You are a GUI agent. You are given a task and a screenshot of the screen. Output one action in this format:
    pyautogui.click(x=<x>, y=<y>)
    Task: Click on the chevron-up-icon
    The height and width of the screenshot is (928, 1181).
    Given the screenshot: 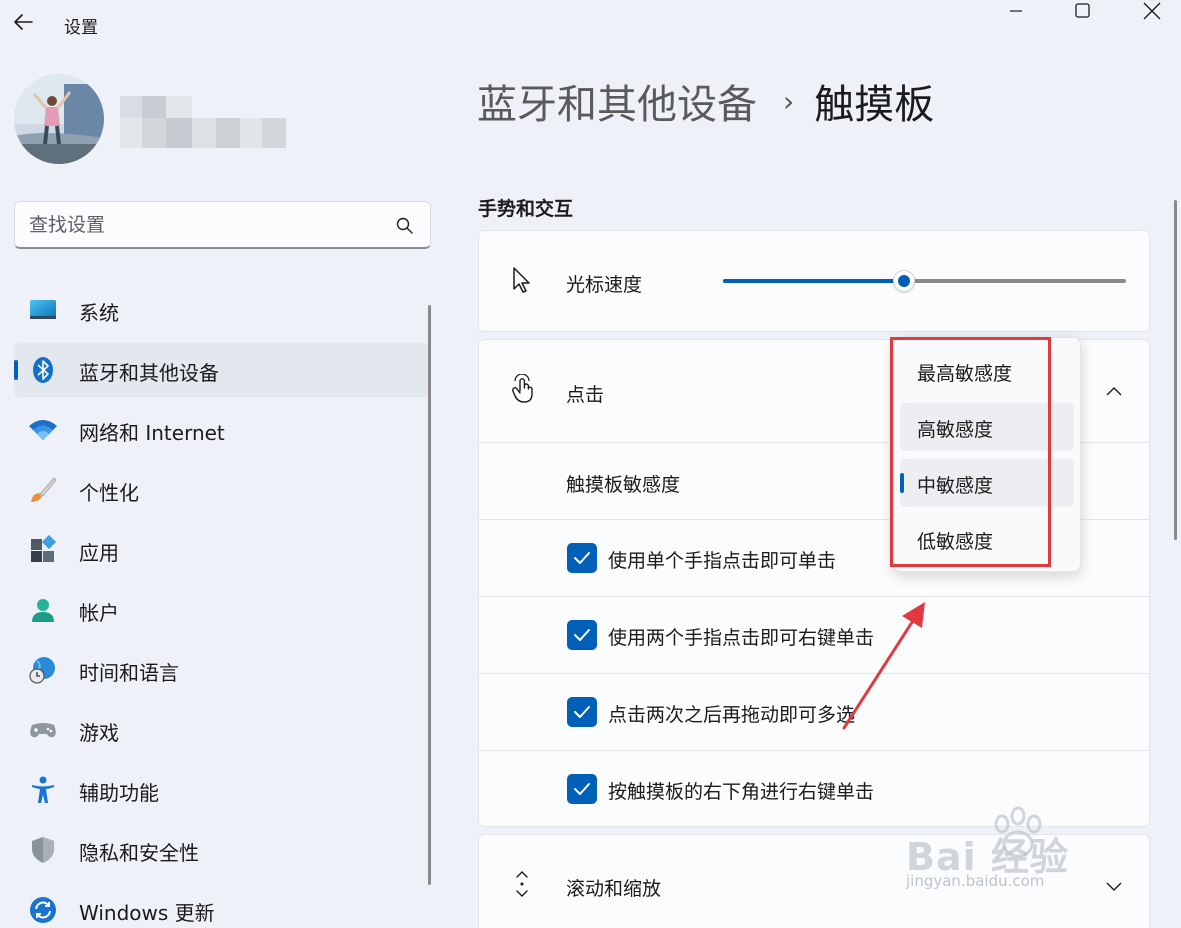 What is the action you would take?
    pyautogui.click(x=1114, y=392)
    